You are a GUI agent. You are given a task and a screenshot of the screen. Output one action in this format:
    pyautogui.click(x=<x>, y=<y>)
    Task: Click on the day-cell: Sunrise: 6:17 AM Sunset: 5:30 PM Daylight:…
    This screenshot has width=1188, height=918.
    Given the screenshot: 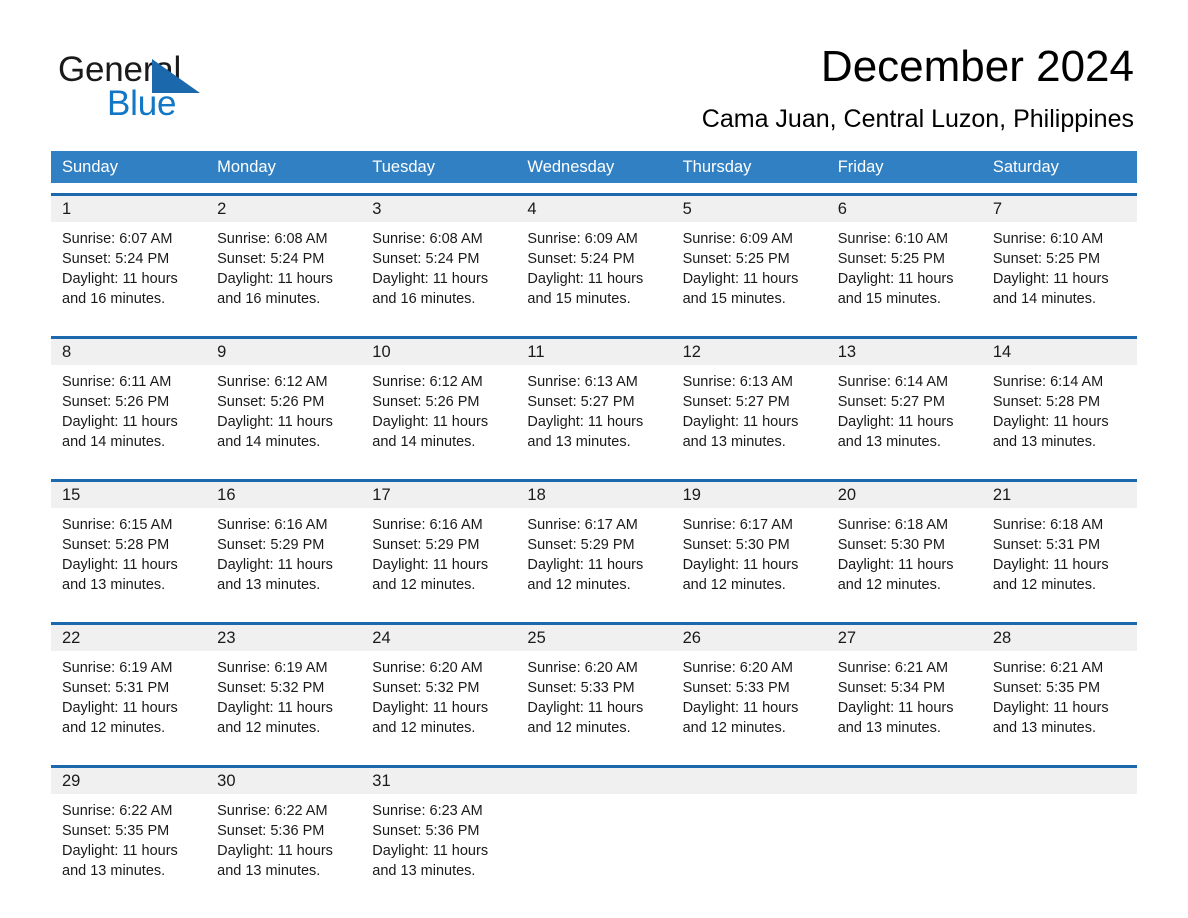 What is the action you would take?
    pyautogui.click(x=749, y=560)
    